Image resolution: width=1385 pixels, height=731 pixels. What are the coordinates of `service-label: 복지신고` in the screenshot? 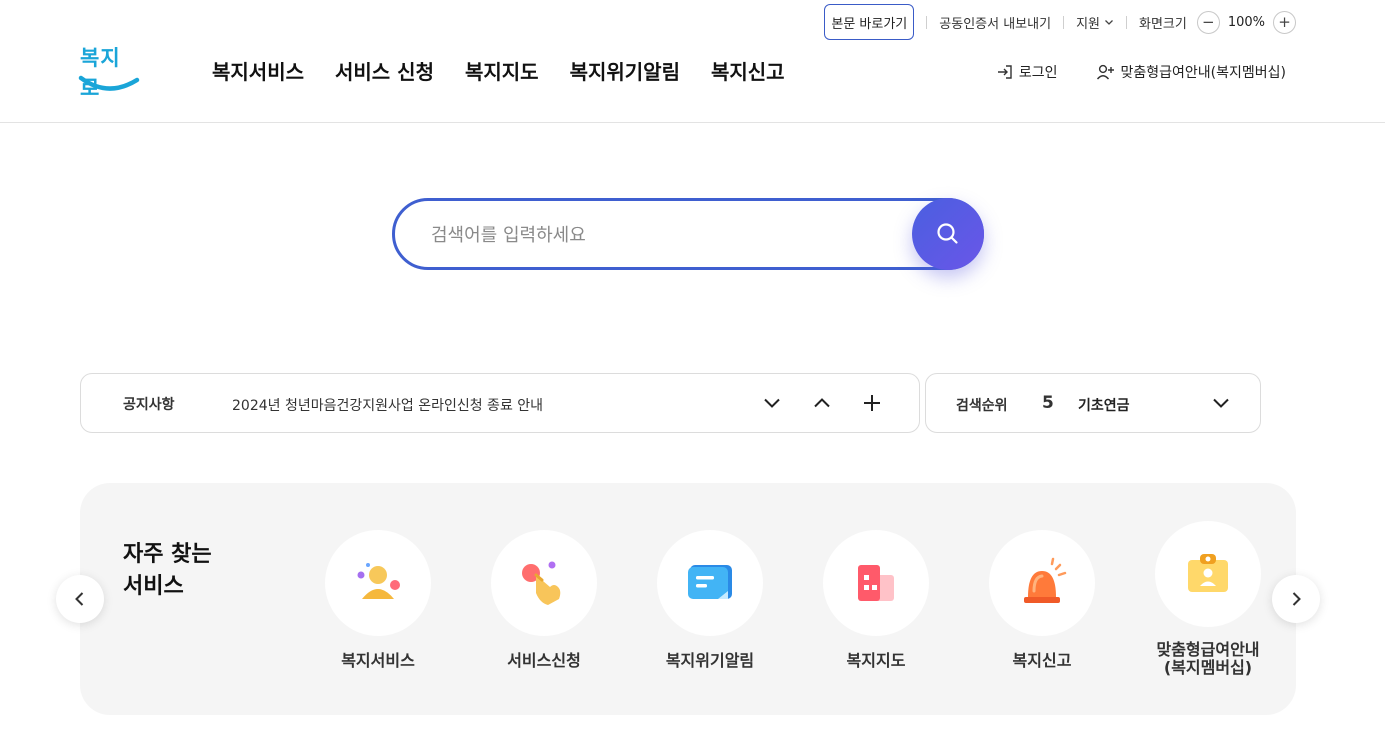 It's located at (1042, 660).